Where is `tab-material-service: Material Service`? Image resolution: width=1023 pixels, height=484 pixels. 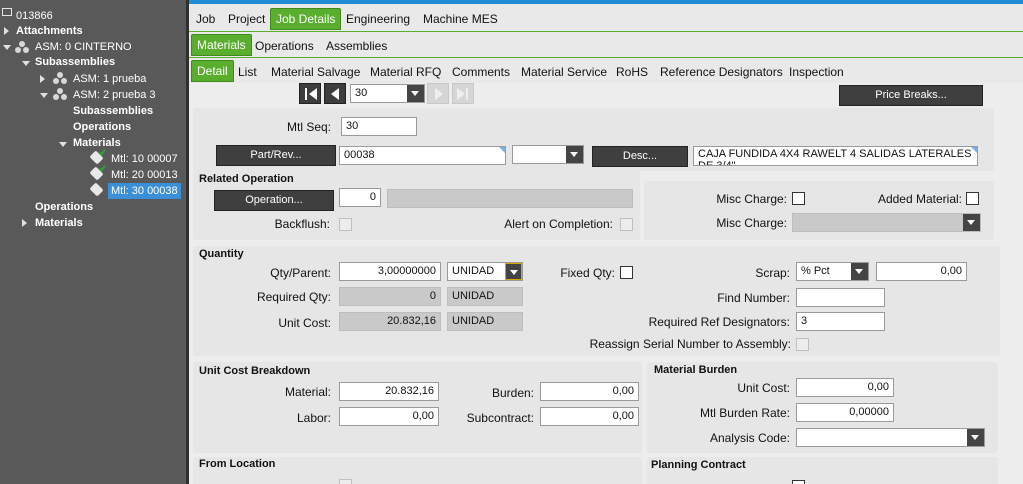 tab-material-service: Material Service is located at coordinates (564, 72).